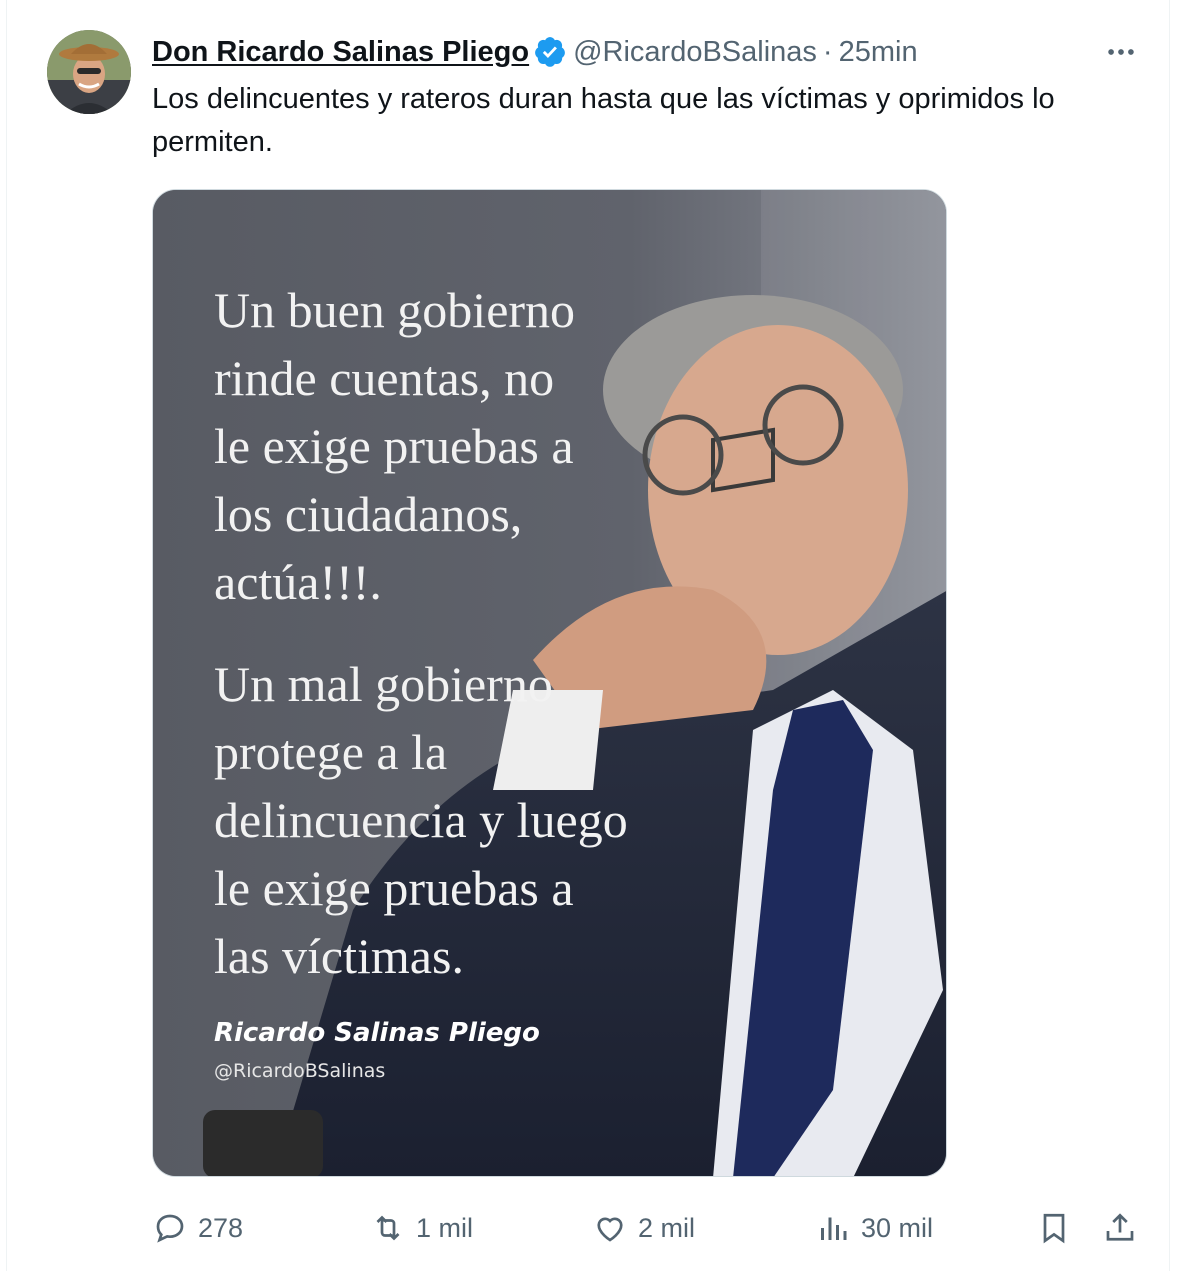 Image resolution: width=1200 pixels, height=1273 pixels. Describe the element at coordinates (1121, 52) in the screenshot. I see `more-options-icon` at that location.